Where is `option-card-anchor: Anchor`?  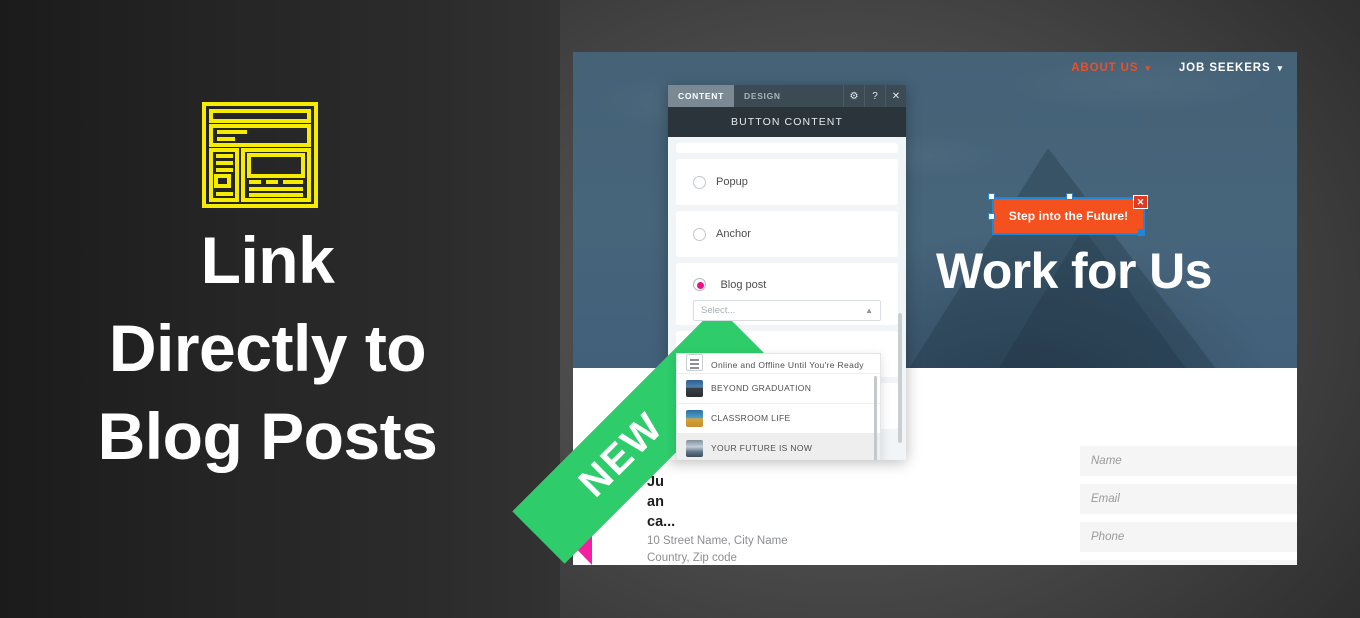
option-card-anchor: Anchor is located at coordinates (787, 234).